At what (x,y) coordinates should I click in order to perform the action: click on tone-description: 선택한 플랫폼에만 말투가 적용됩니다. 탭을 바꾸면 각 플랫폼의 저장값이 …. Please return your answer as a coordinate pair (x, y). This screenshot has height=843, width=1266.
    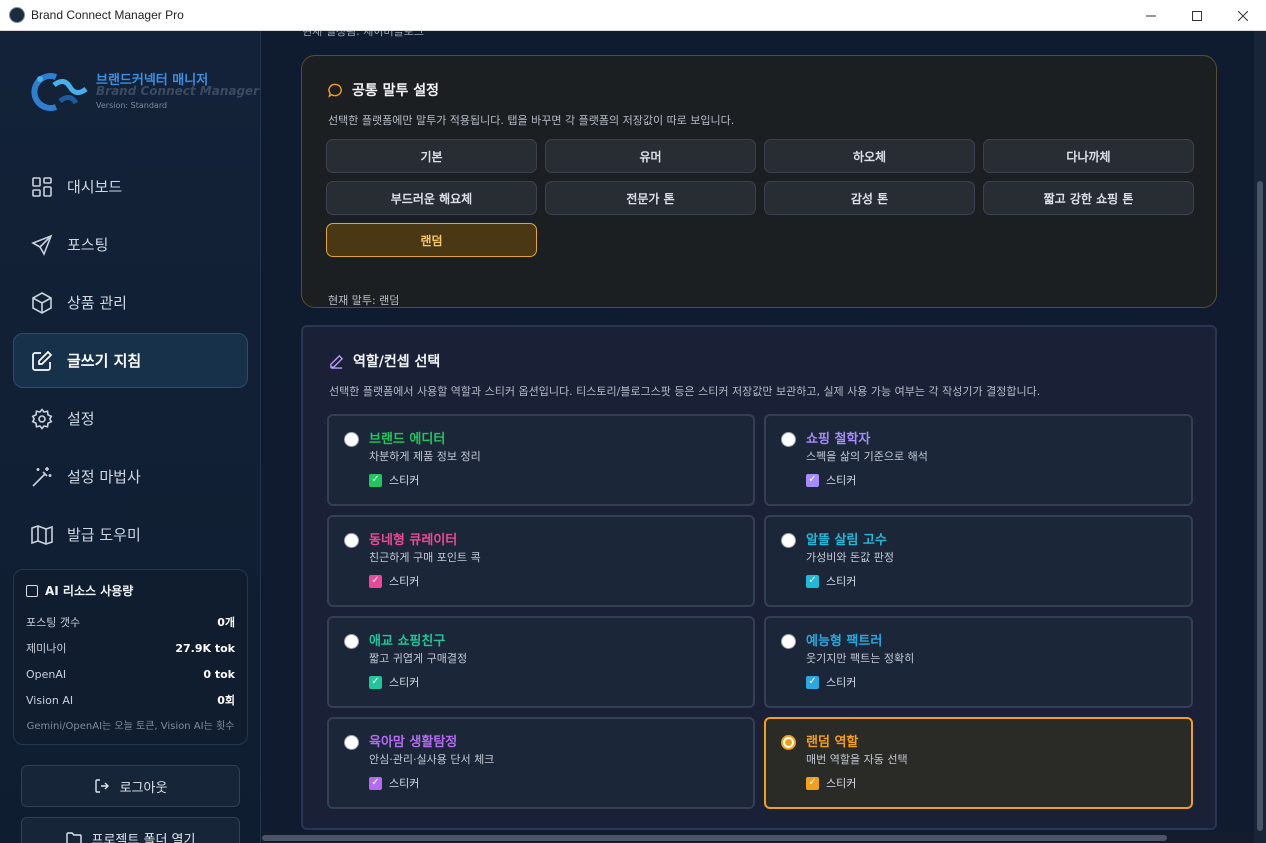
    Looking at the image, I should click on (531, 120).